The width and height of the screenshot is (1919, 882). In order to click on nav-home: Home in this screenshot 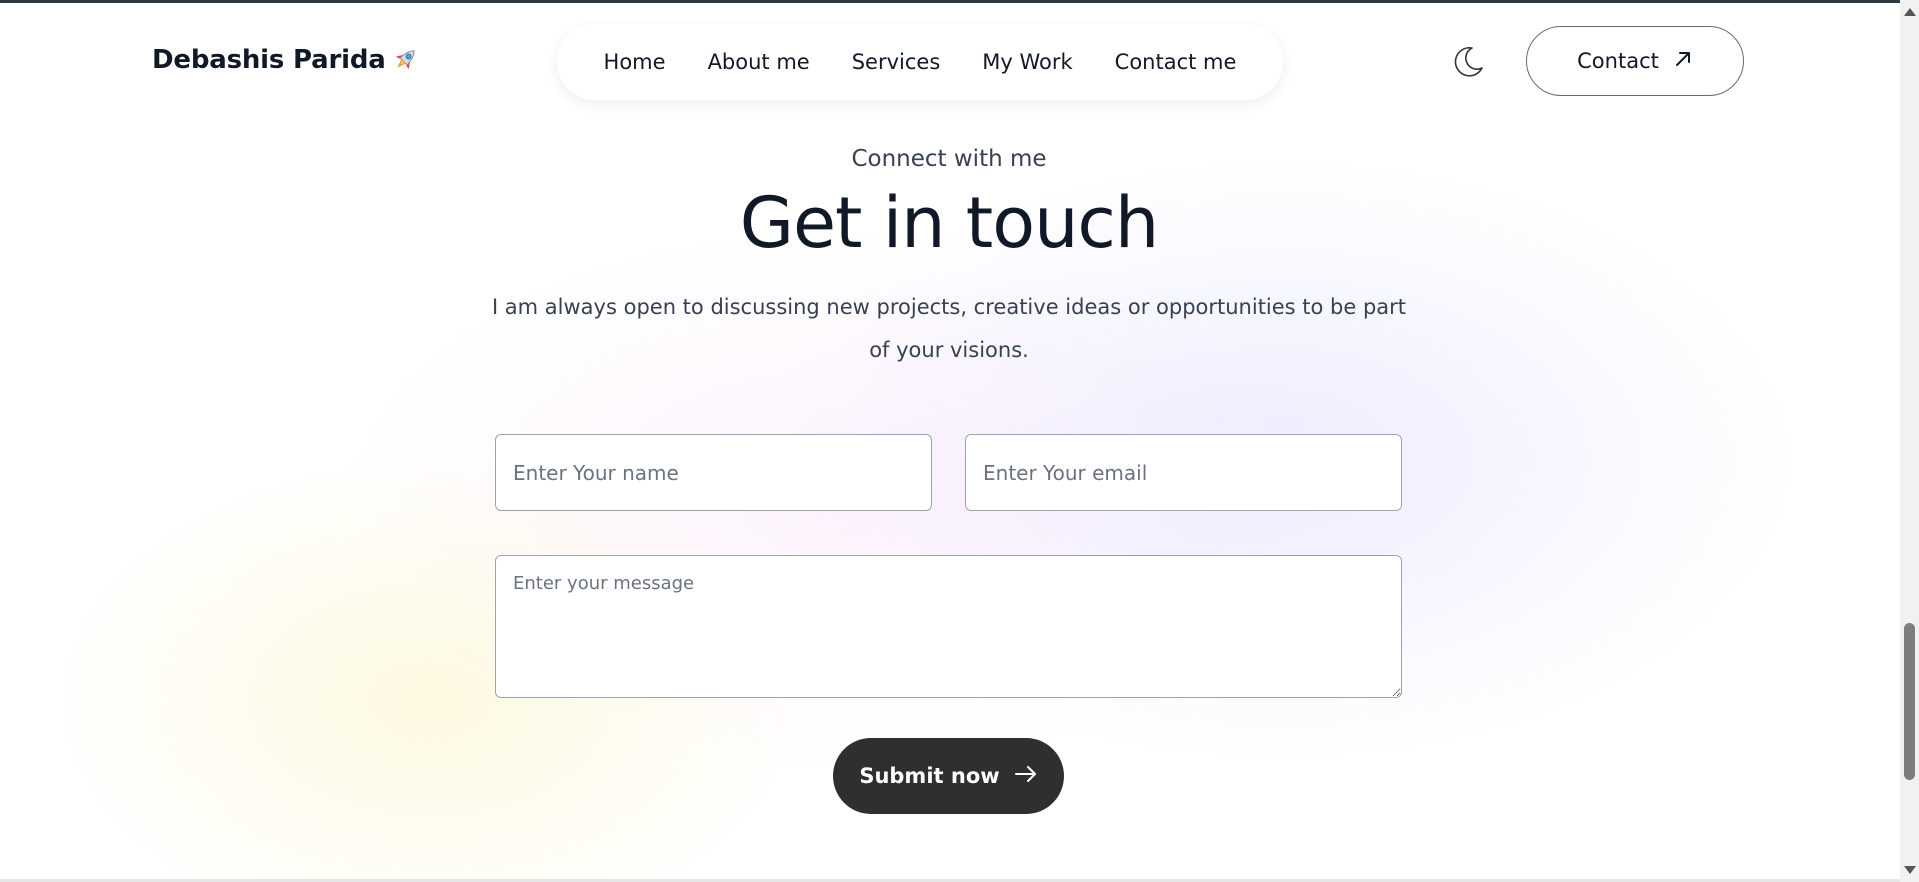, I will do `click(635, 62)`.